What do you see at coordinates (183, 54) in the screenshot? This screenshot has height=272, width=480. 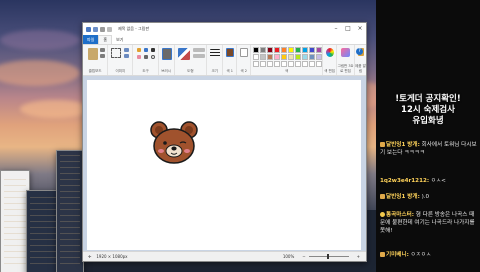 I see `shapes-gallery-icon` at bounding box center [183, 54].